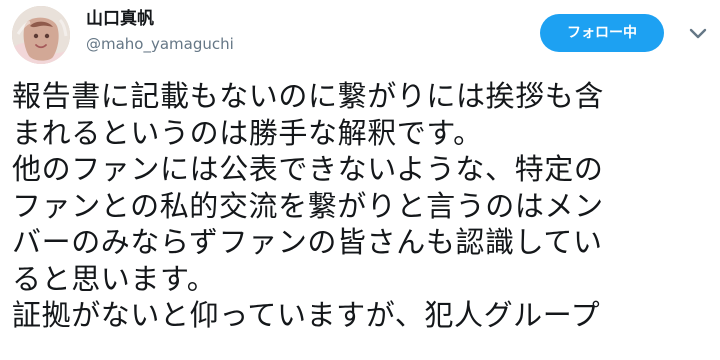 The image size is (720, 360). Describe the element at coordinates (120, 19) in the screenshot. I see `display-name: 山口真帆` at that location.